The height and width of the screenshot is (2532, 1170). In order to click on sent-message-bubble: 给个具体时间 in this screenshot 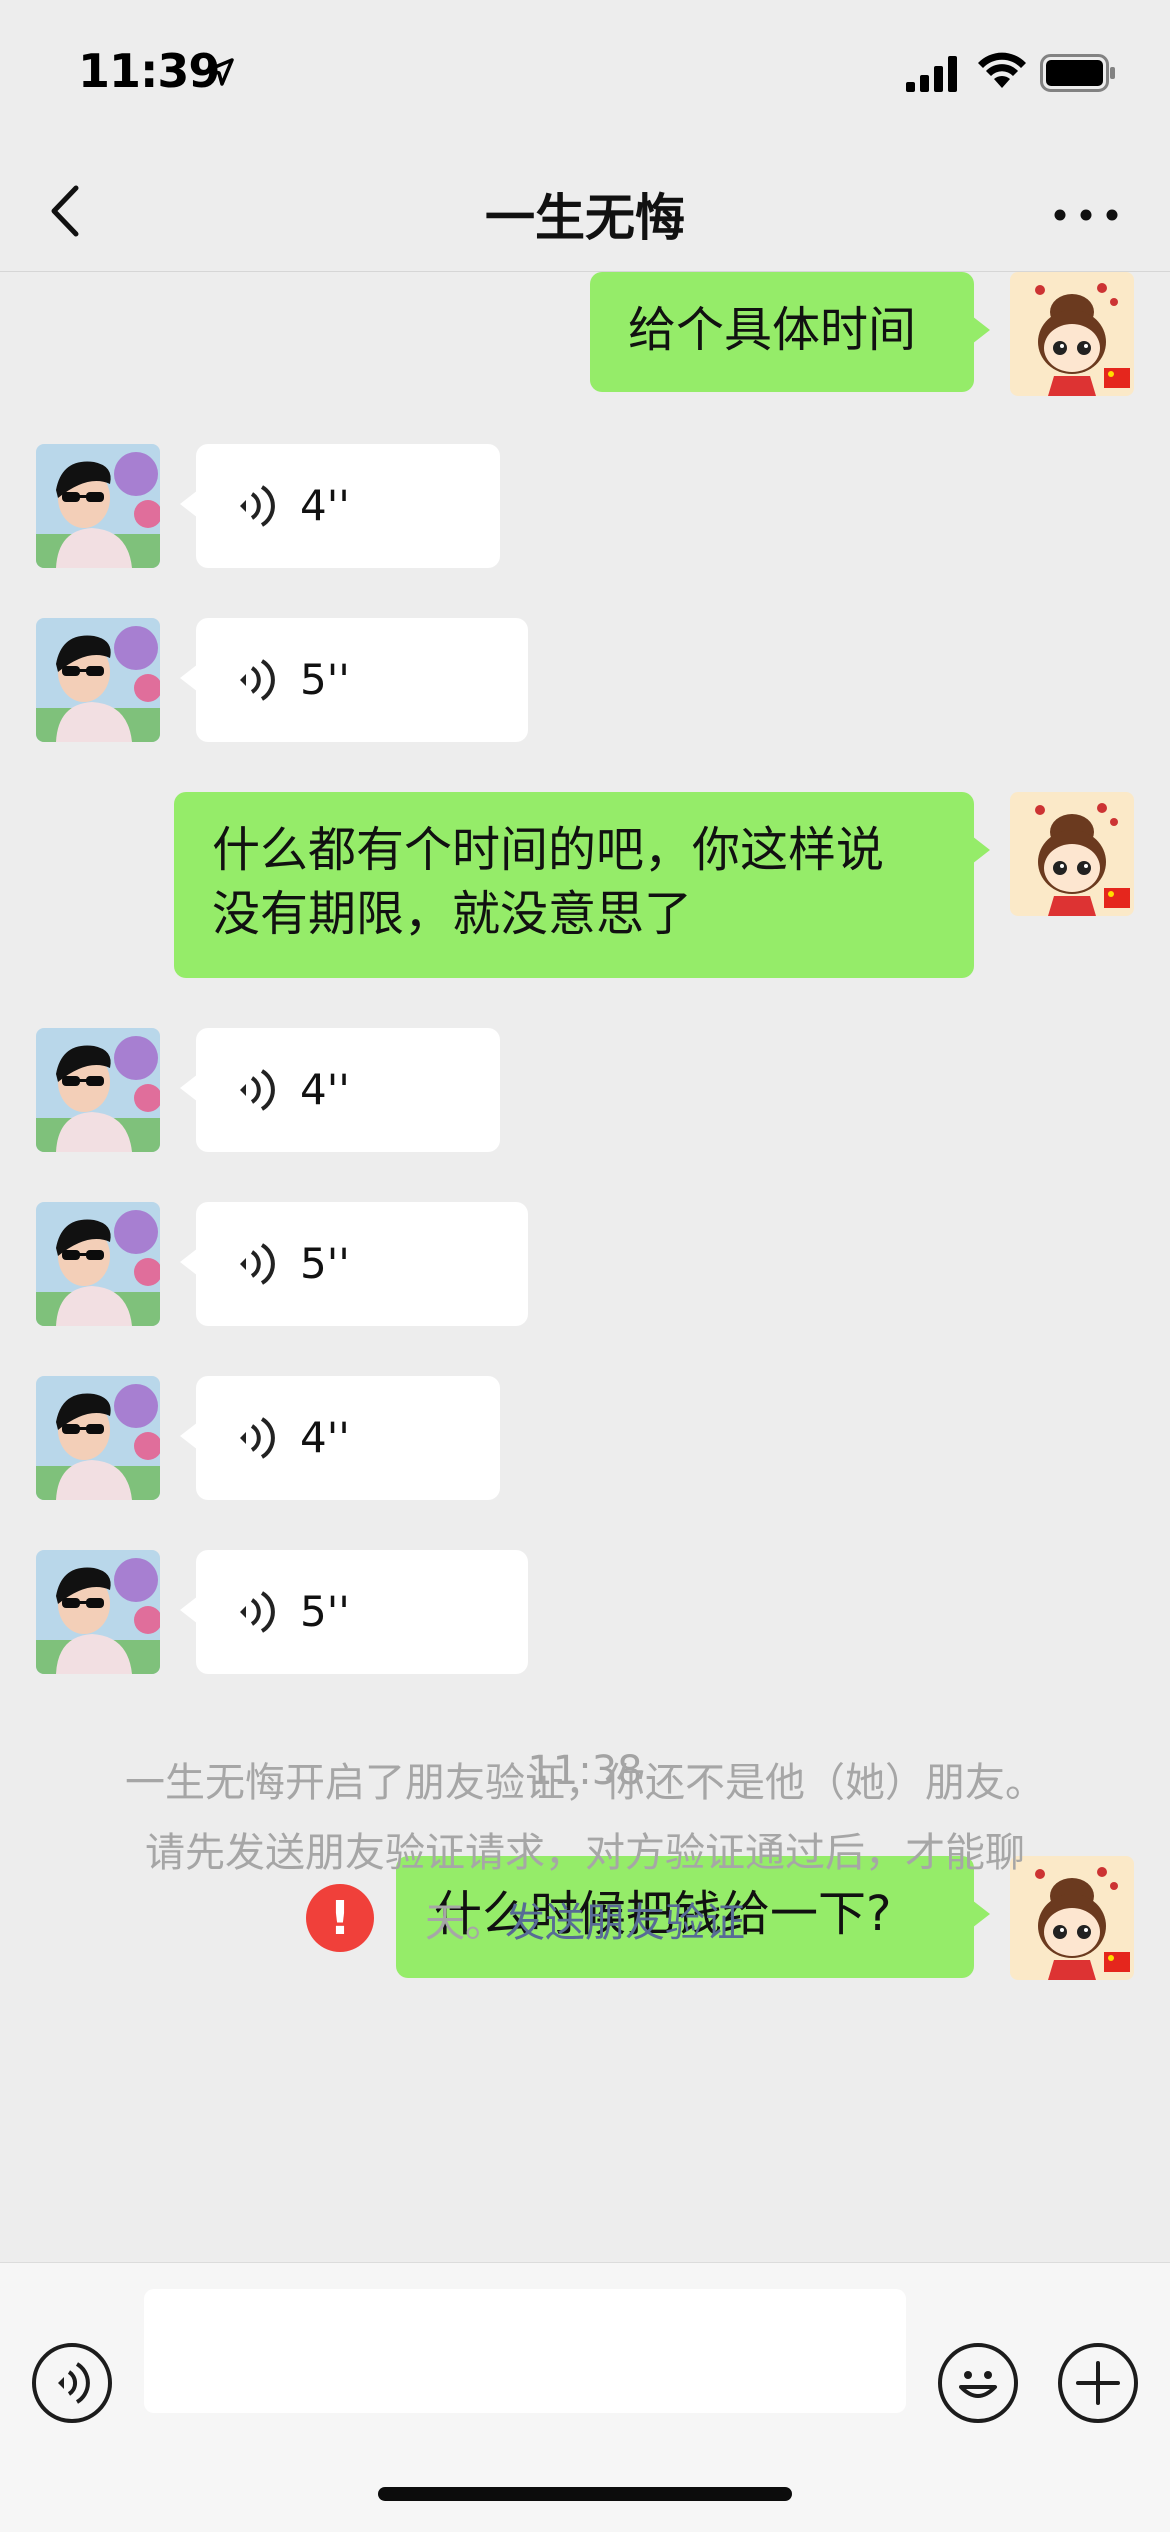, I will do `click(790, 332)`.